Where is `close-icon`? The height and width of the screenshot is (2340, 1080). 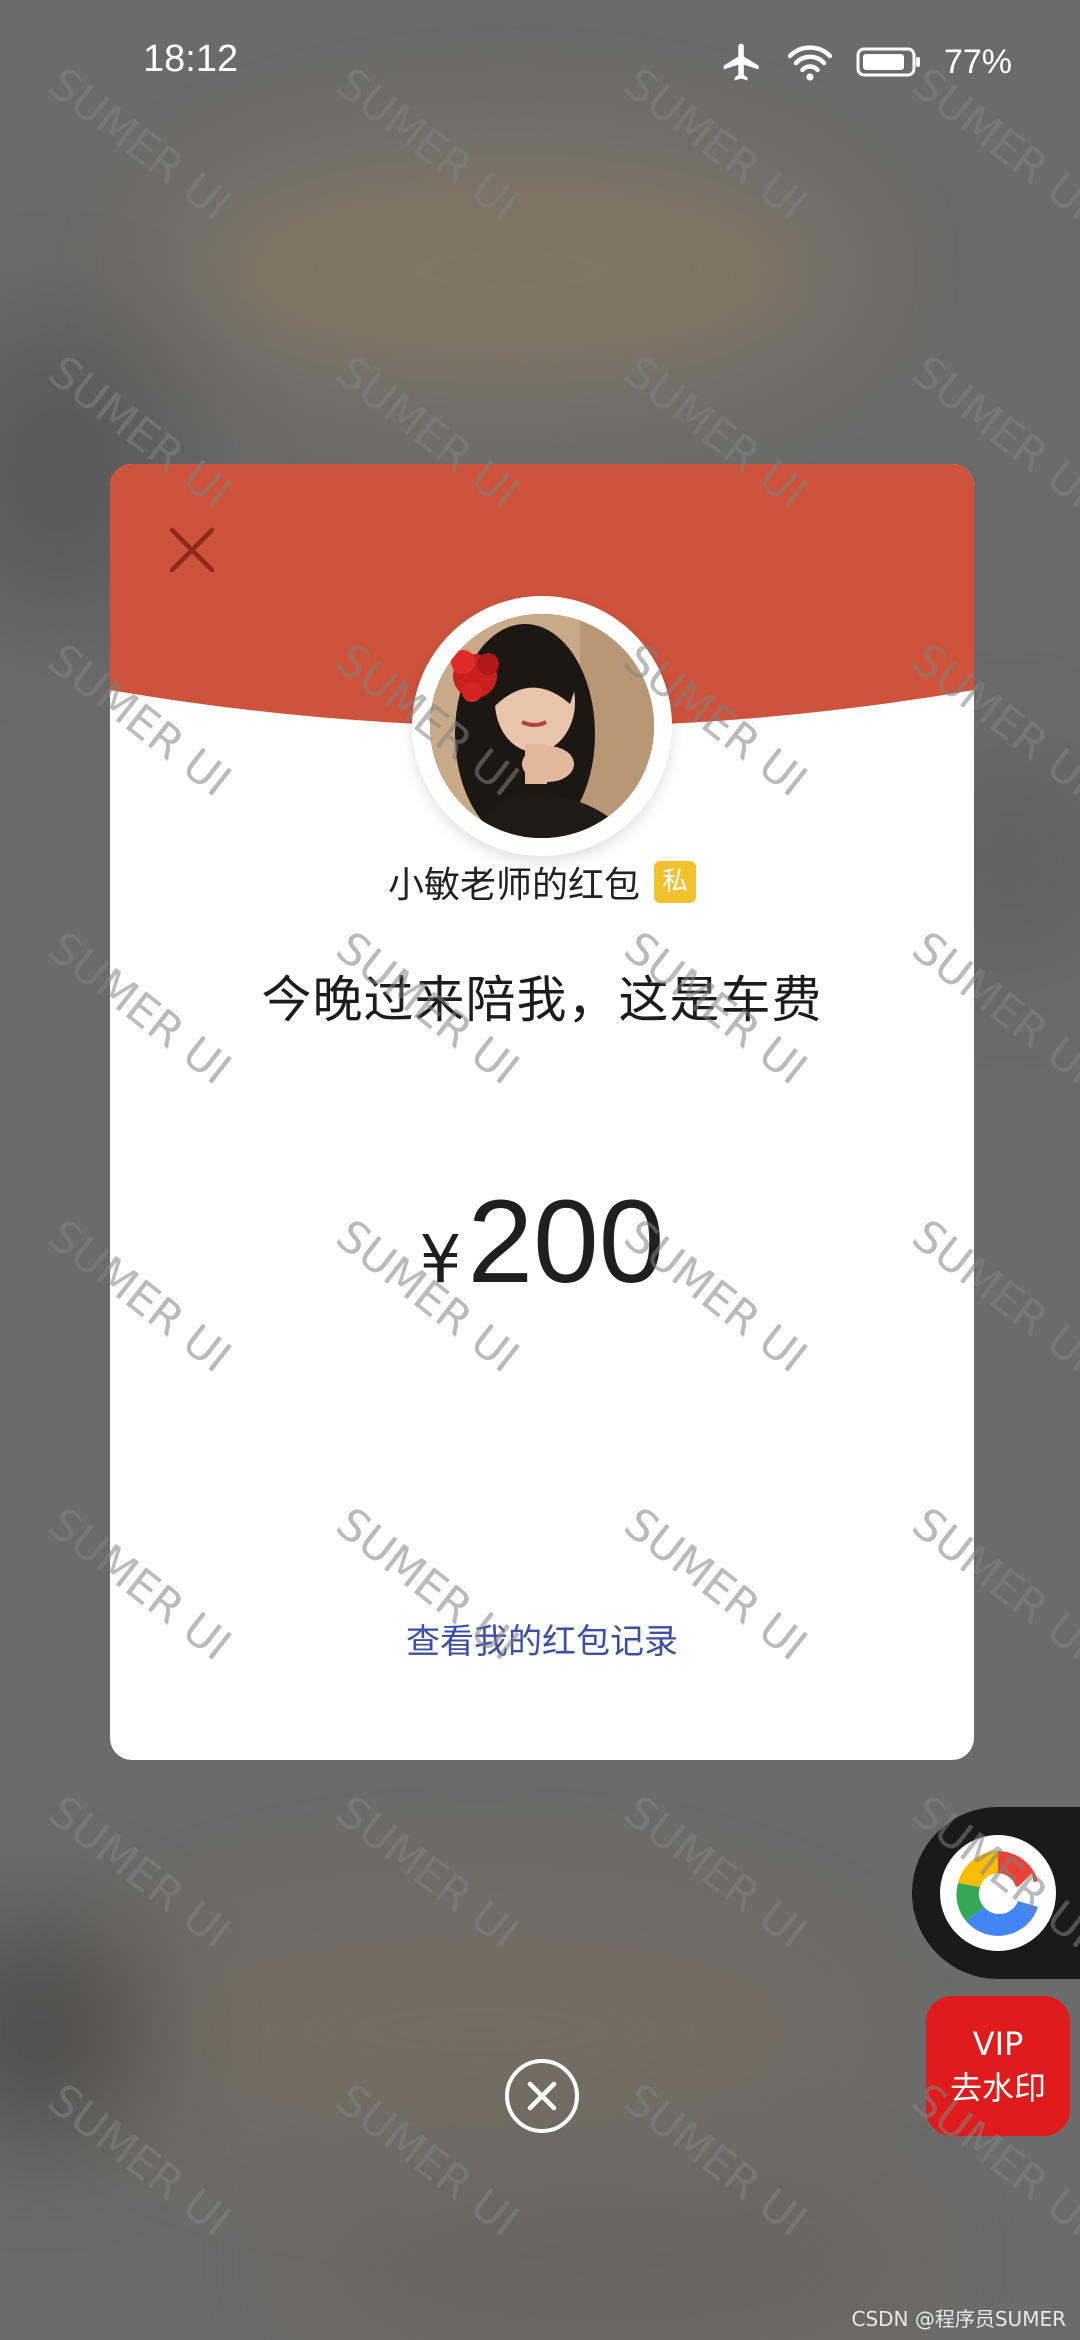
close-icon is located at coordinates (192, 550).